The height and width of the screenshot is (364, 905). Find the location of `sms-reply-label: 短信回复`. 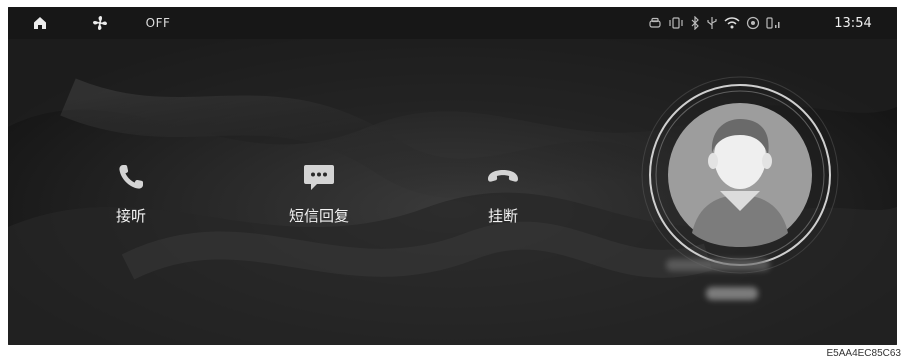

sms-reply-label: 短信回复 is located at coordinates (318, 216).